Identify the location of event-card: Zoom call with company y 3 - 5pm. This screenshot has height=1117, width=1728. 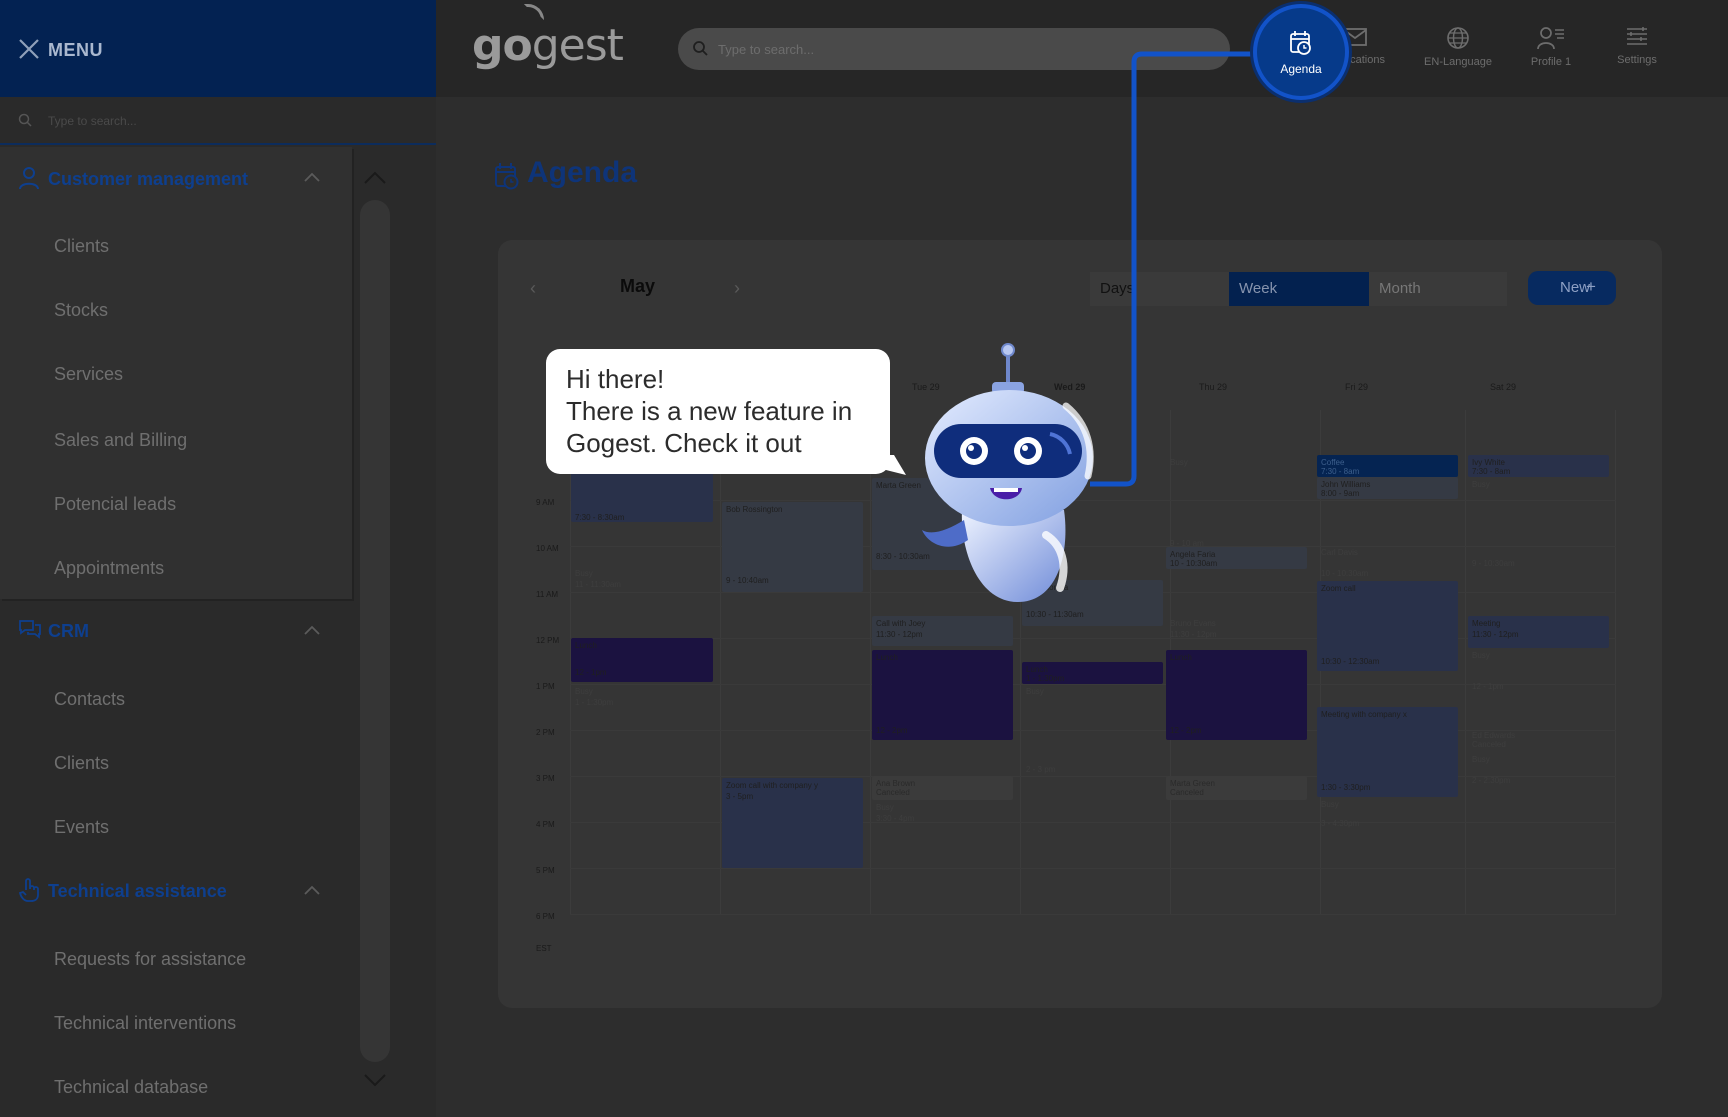
(792, 823).